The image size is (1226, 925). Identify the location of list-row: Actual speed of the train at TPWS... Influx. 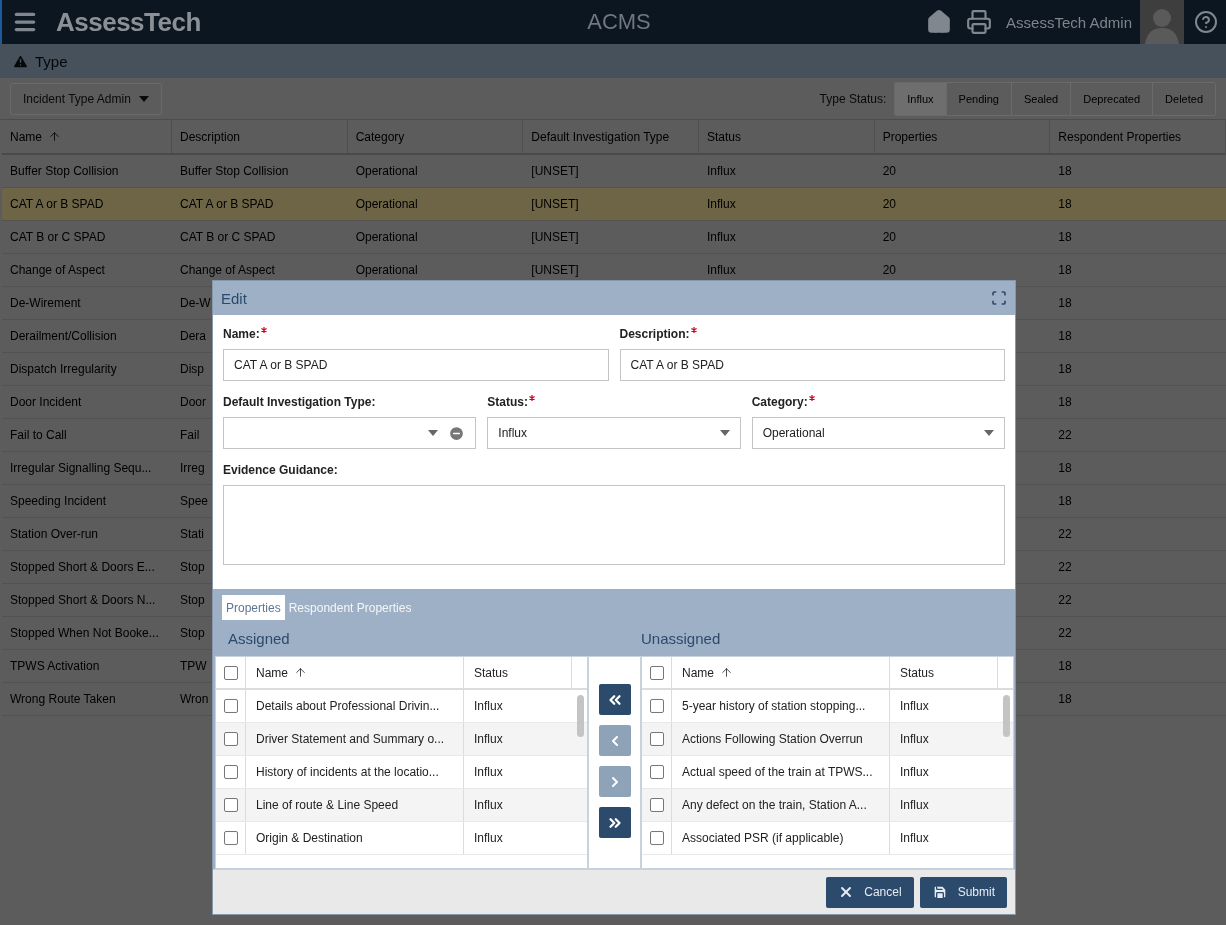
(827, 772).